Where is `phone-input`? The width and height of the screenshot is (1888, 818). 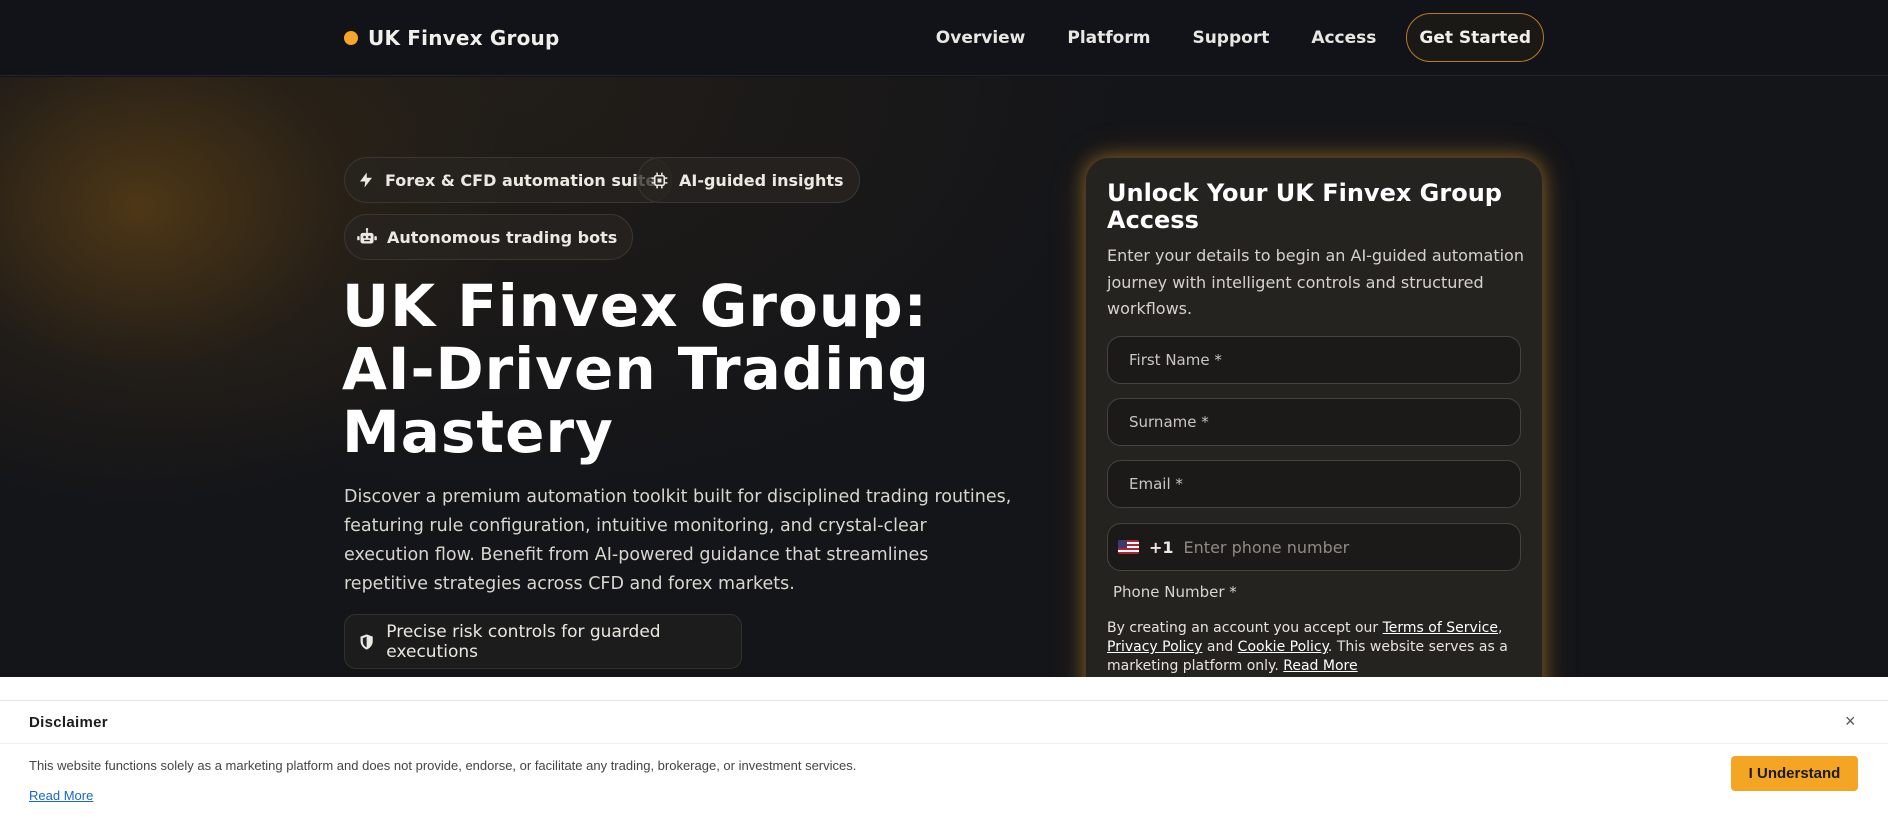
phone-input is located at coordinates (1343, 547).